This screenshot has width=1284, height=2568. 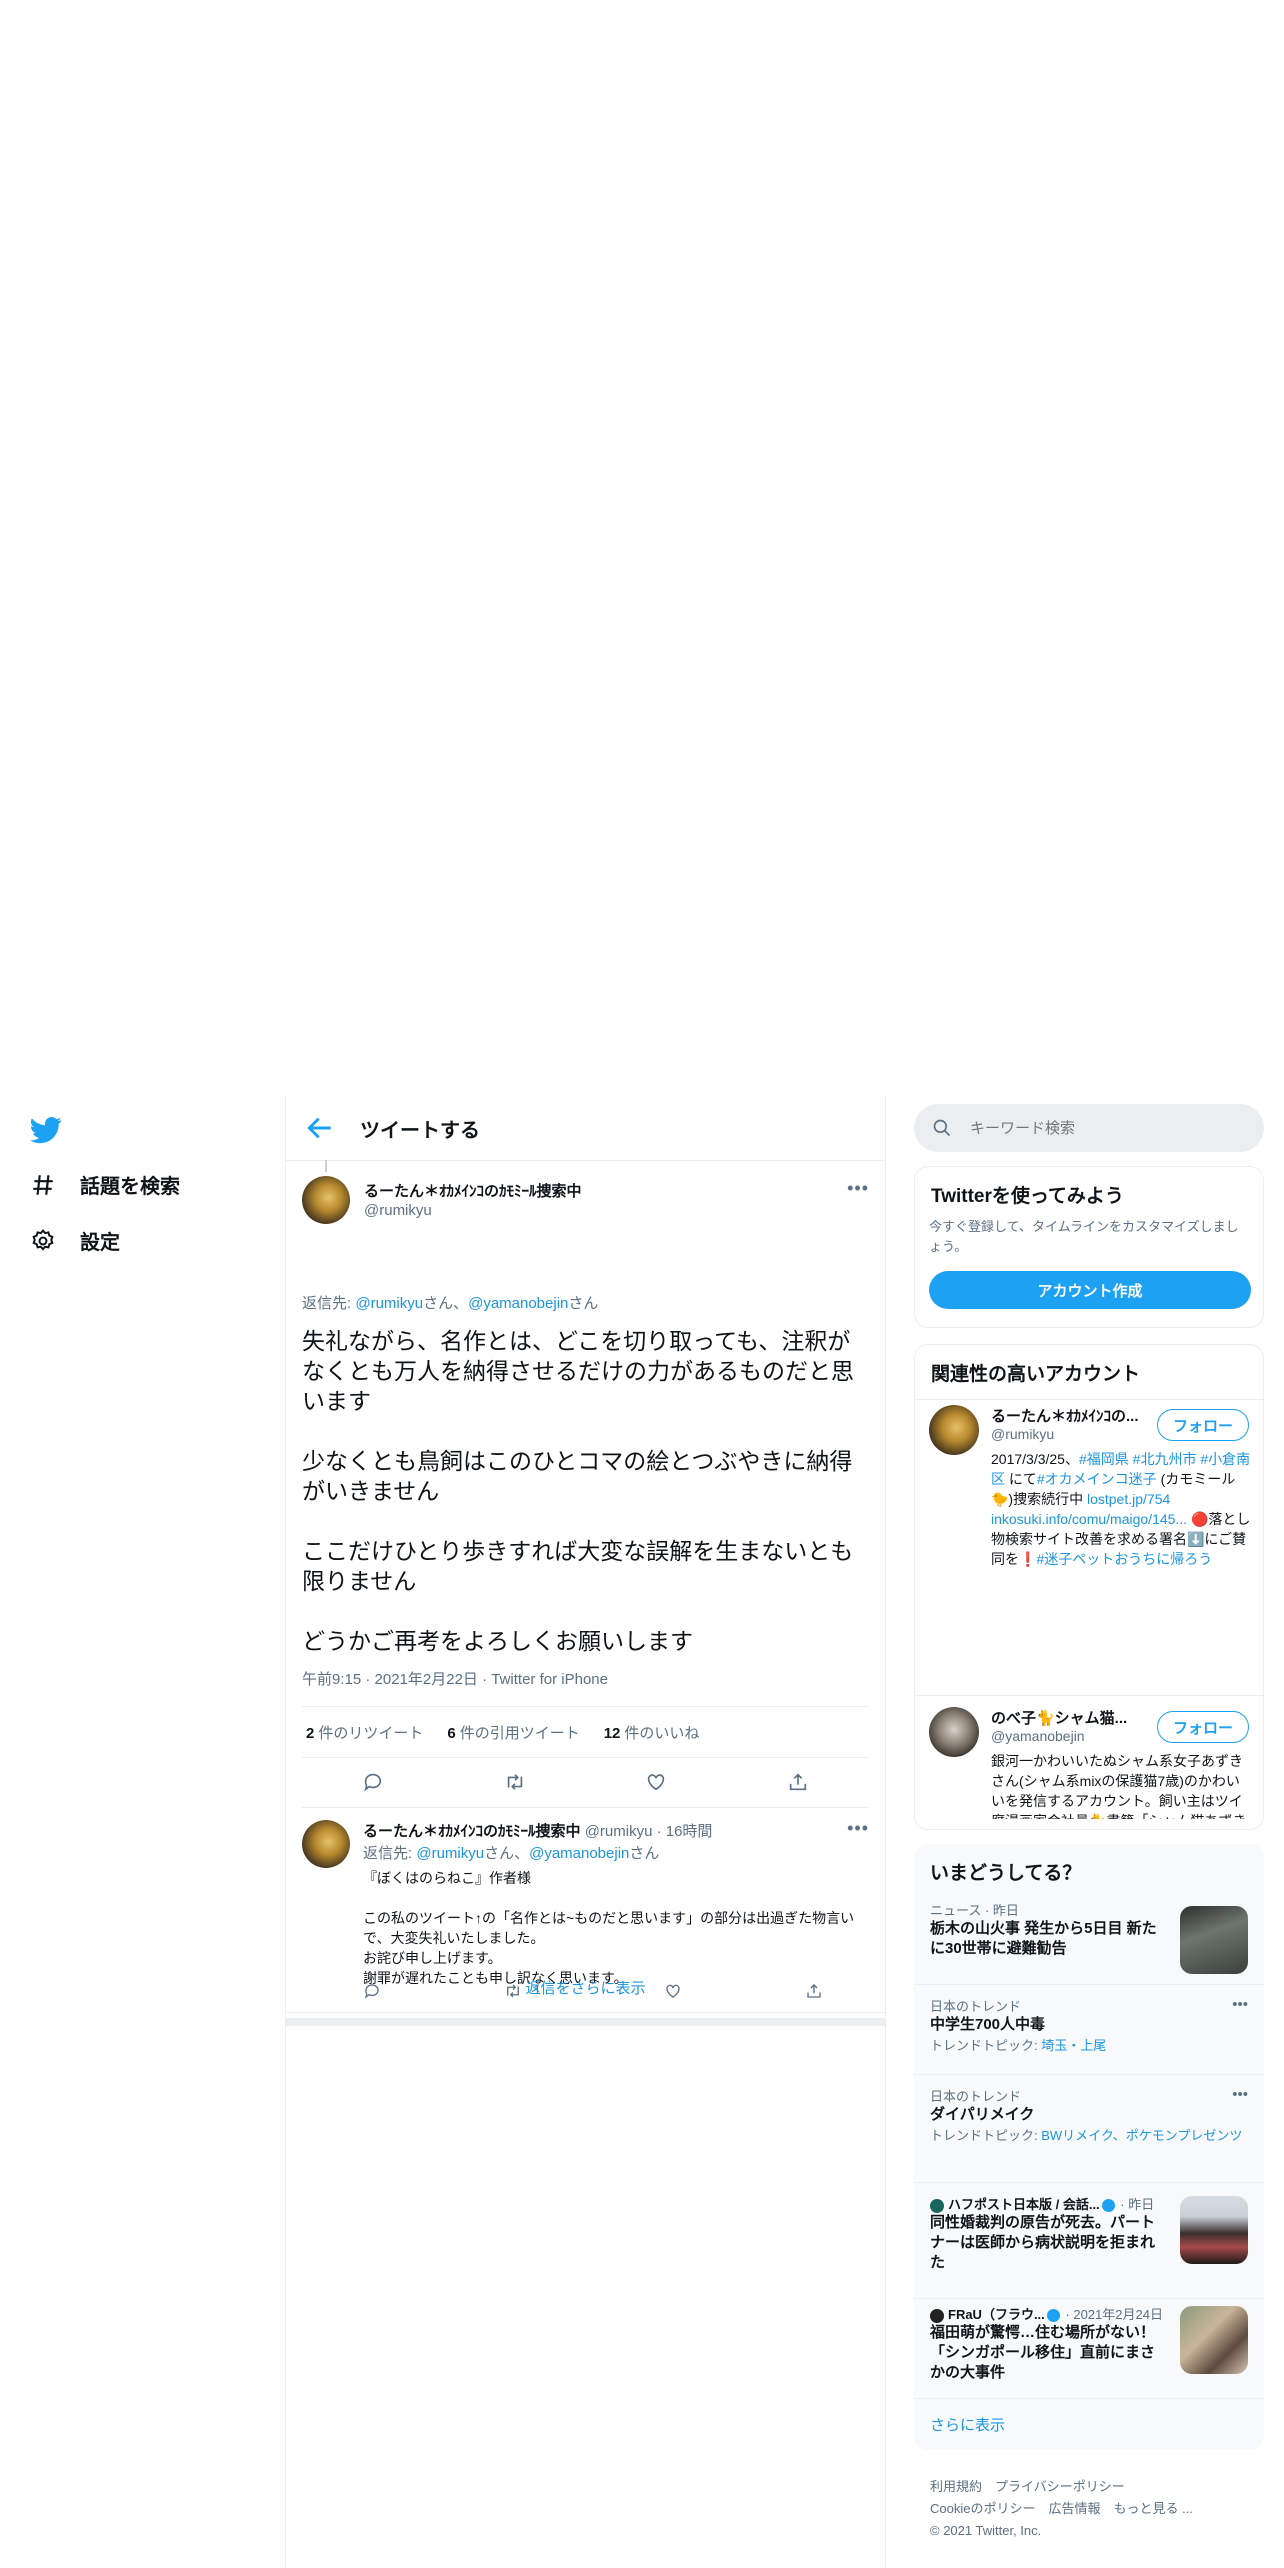 What do you see at coordinates (473, 1190) in the screenshot?
I see `tweet-author-name: るーたん＊ｵｶﾒｲﾝｺのｶﾓﾐｰﾙ捜索中` at bounding box center [473, 1190].